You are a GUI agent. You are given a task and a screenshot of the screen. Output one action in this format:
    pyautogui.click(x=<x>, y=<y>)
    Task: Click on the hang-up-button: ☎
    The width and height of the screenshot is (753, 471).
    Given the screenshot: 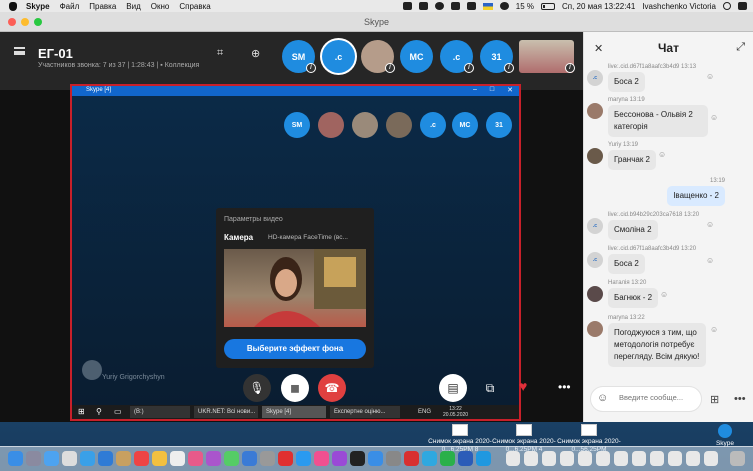 What is the action you would take?
    pyautogui.click(x=332, y=388)
    